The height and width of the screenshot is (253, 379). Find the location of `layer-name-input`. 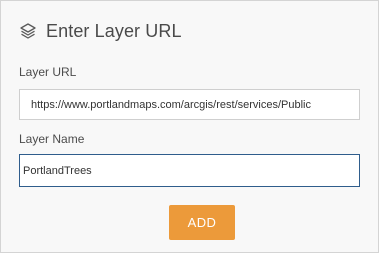

layer-name-input is located at coordinates (189, 170).